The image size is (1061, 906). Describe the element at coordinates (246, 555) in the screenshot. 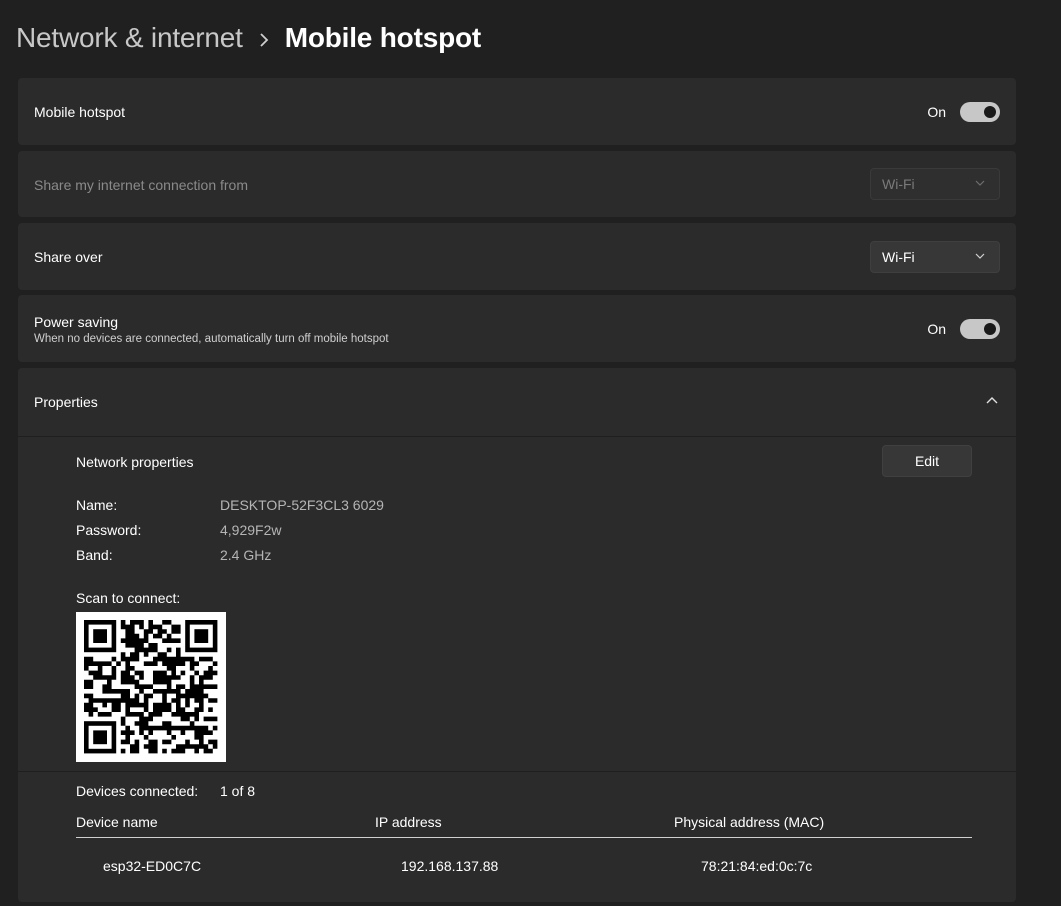

I see `band-value: 2.4 GHz` at that location.